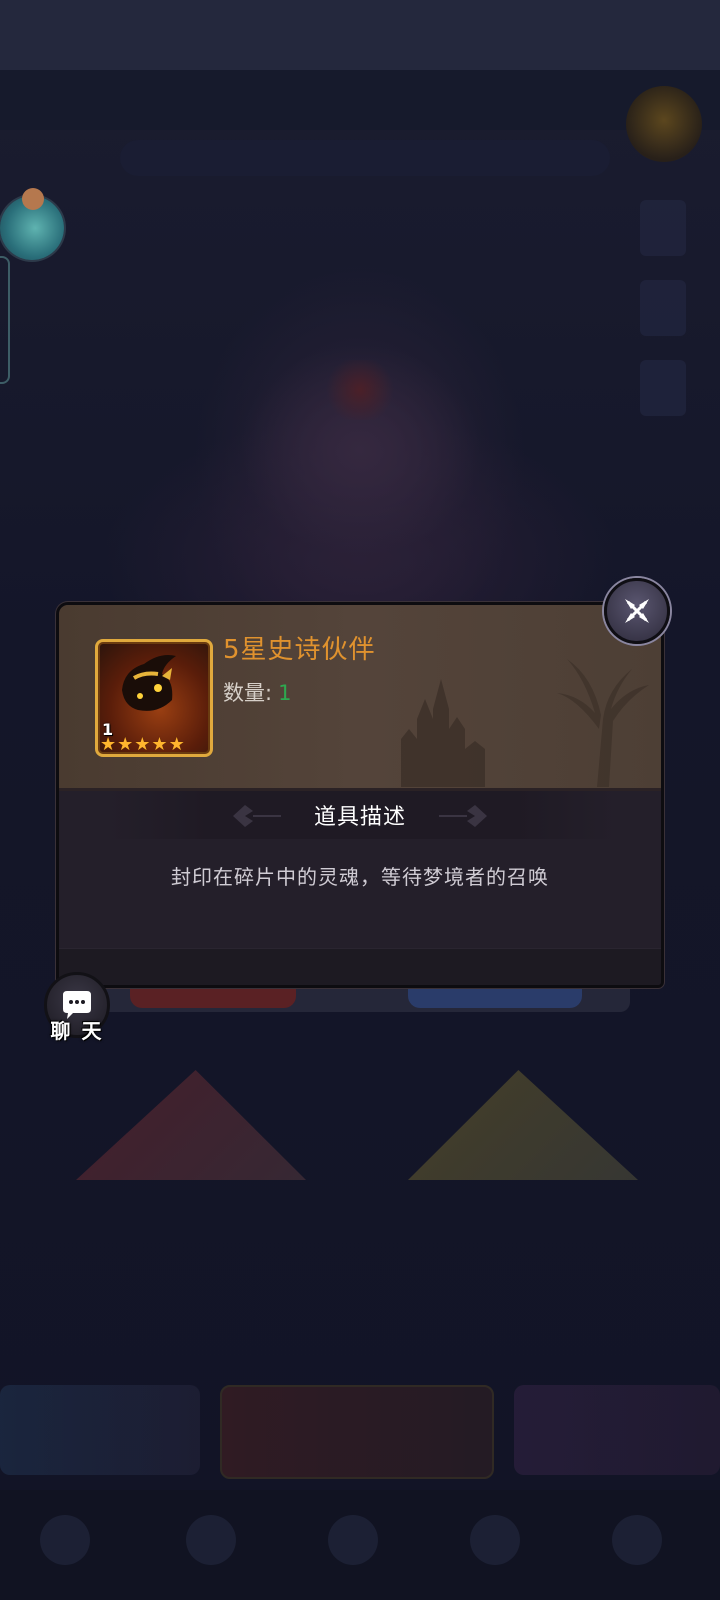  I want to click on floating-assistant-avatar, so click(32, 224).